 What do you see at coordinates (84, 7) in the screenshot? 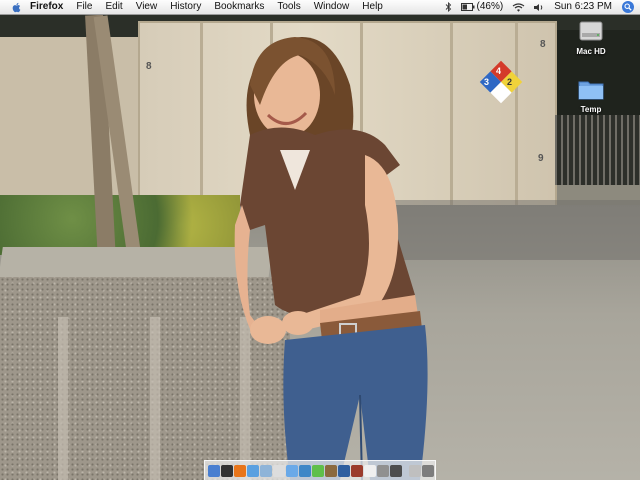
I see `menu-file: File` at bounding box center [84, 7].